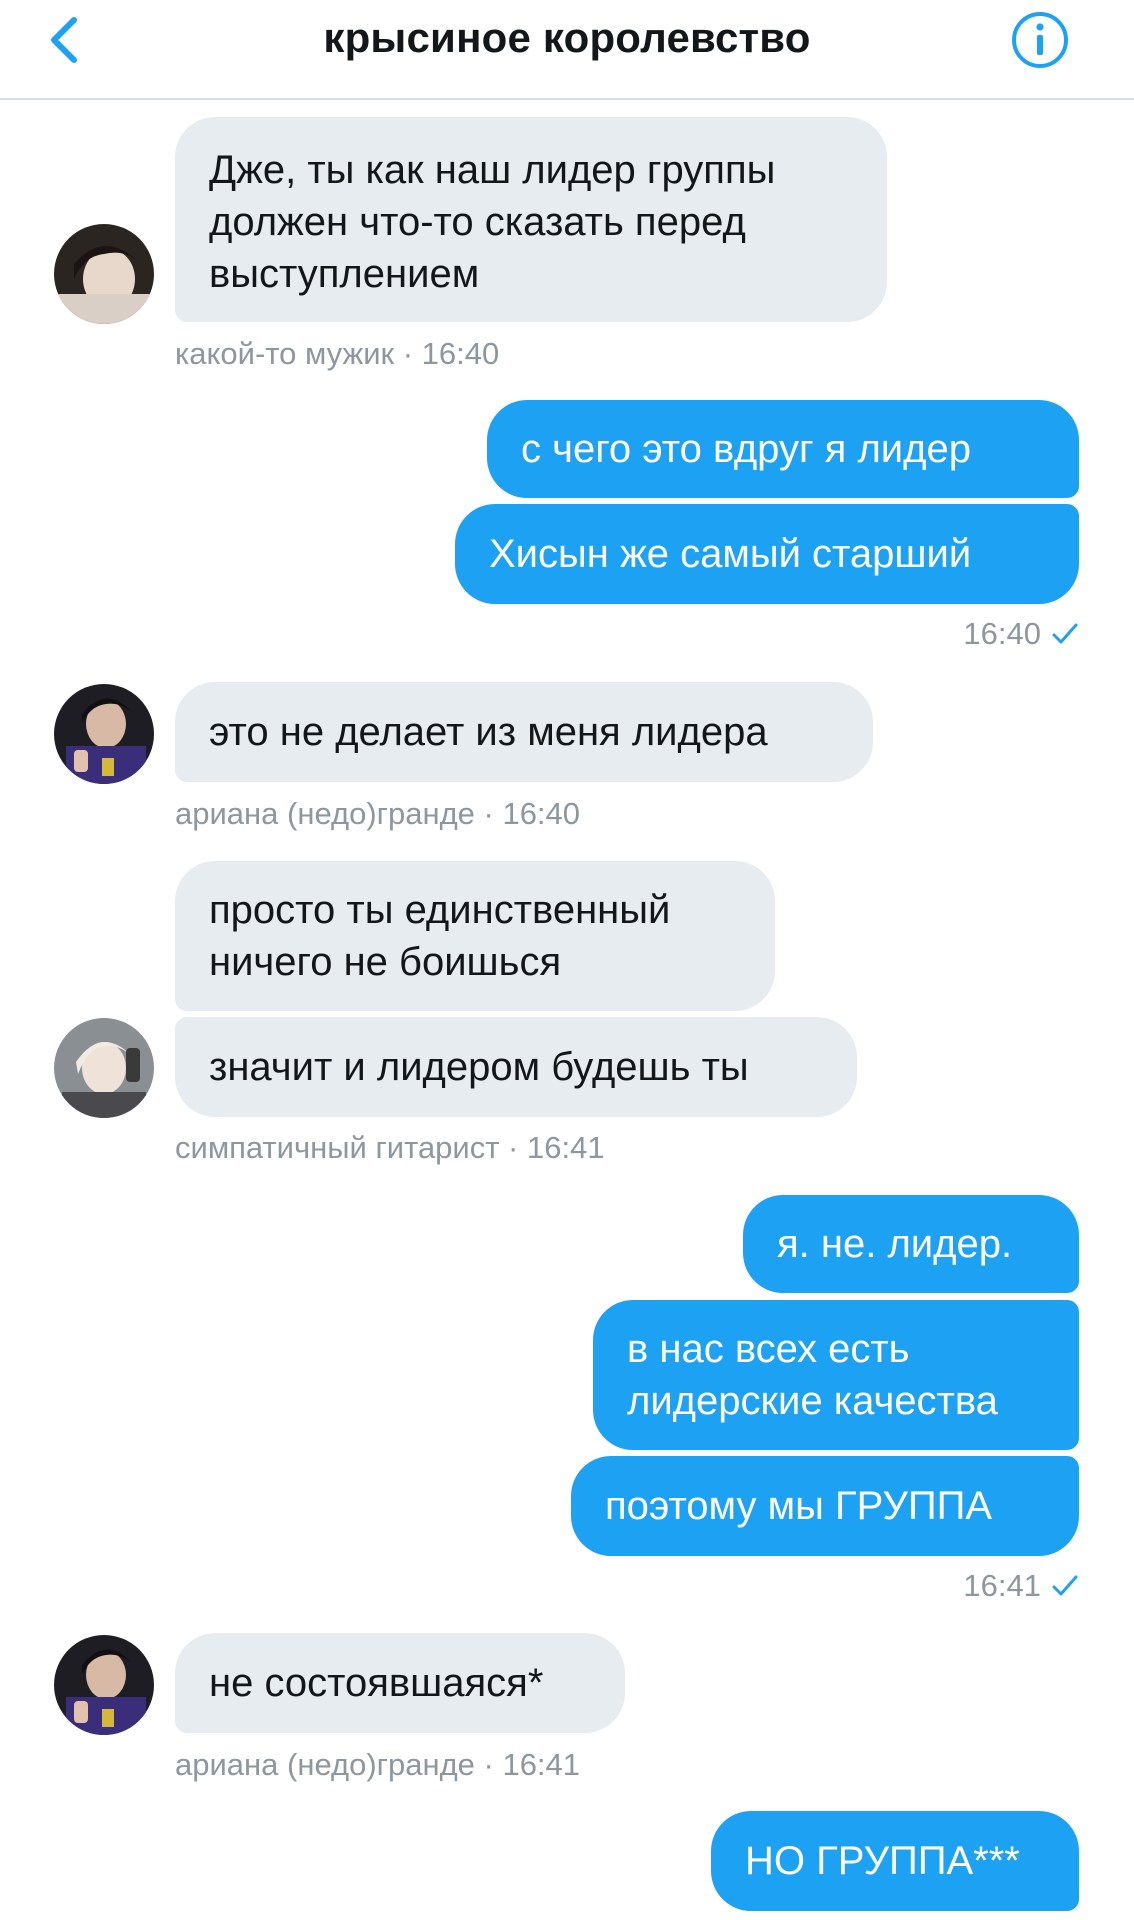  I want to click on message-text: Хисын же самый старший, so click(730, 554).